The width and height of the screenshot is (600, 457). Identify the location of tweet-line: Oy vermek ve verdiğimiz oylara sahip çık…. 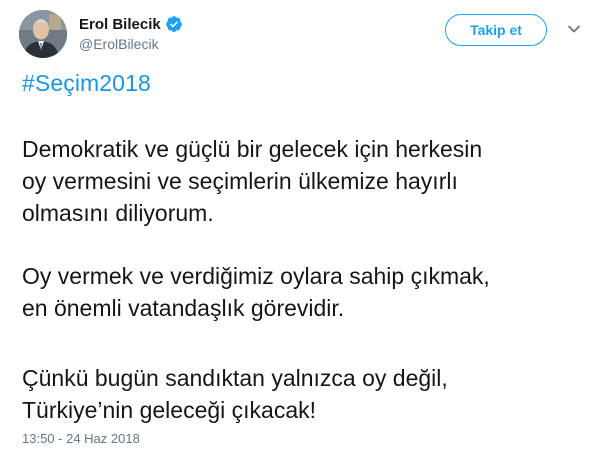
(256, 276).